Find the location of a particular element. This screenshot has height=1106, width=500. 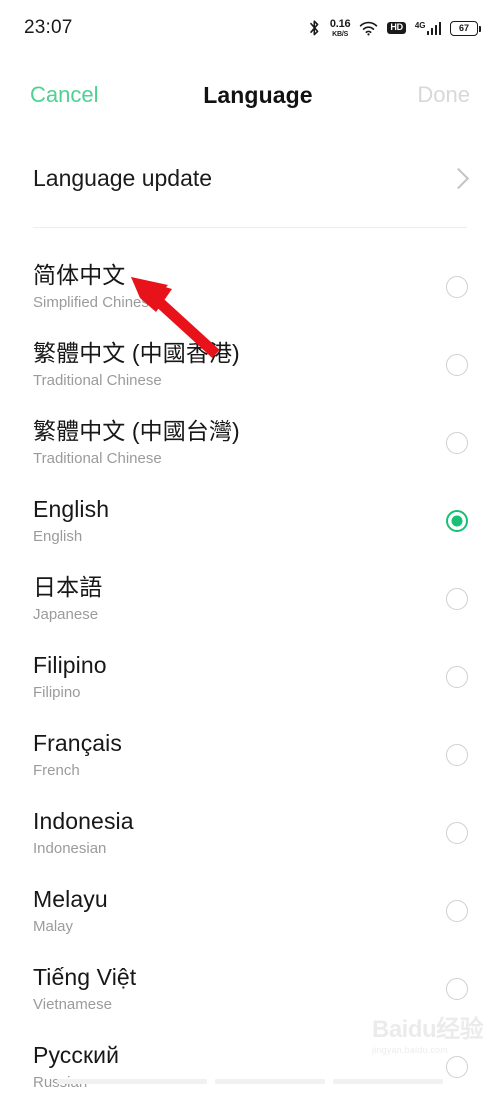

language-row-labels: 日本語 Japanese is located at coordinates (67, 599).